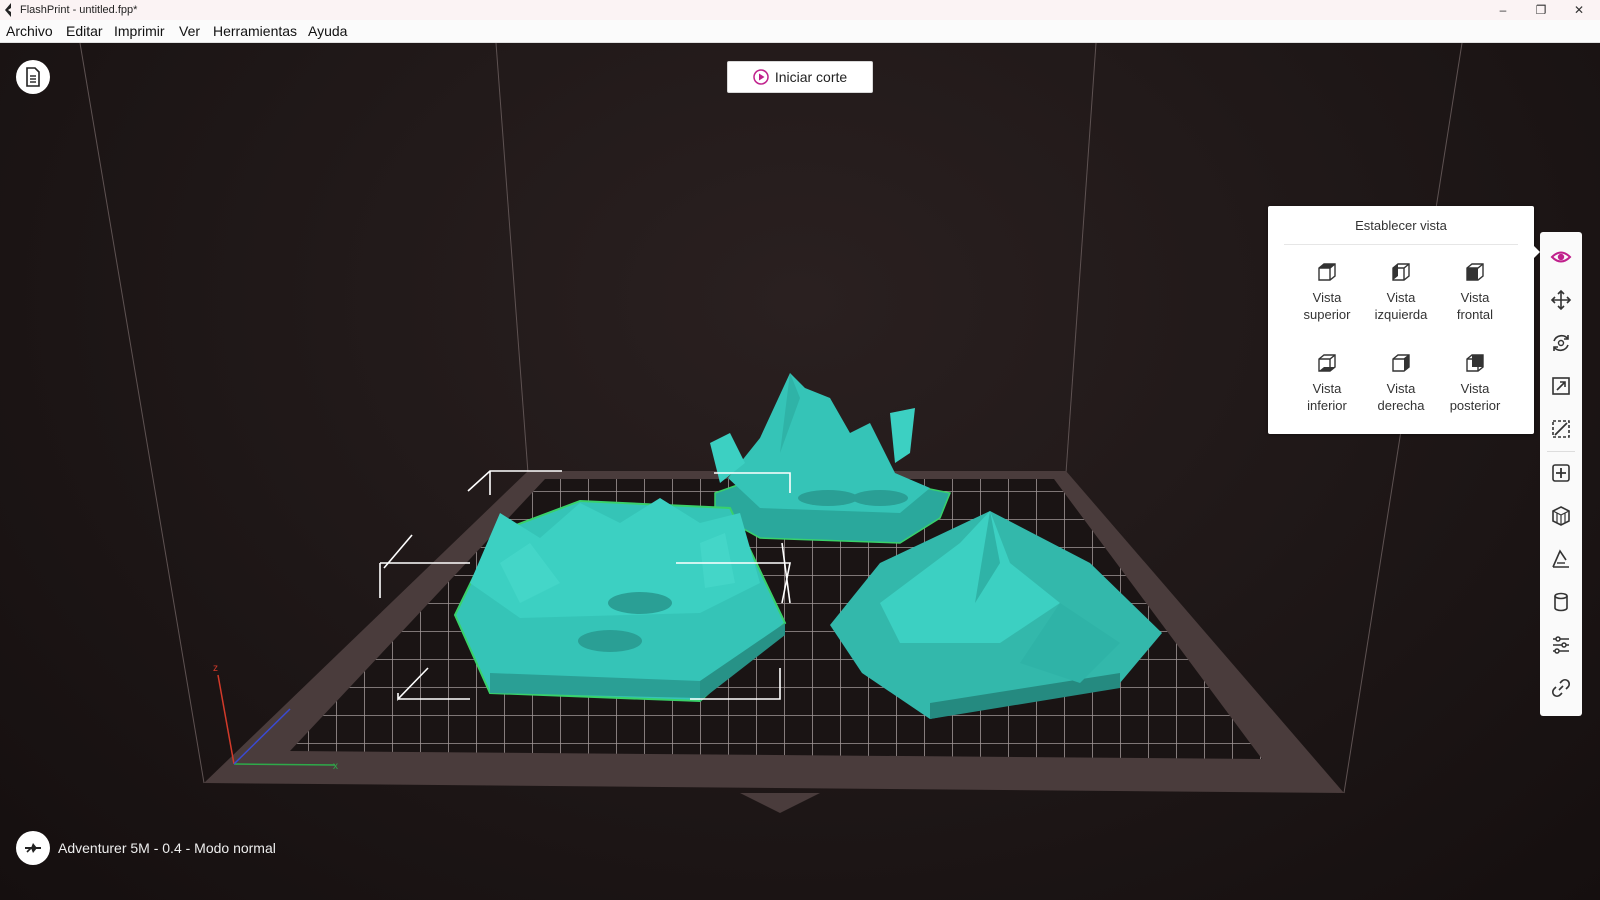 The height and width of the screenshot is (900, 1600). What do you see at coordinates (1475, 363) in the screenshot?
I see `back-view-icon` at bounding box center [1475, 363].